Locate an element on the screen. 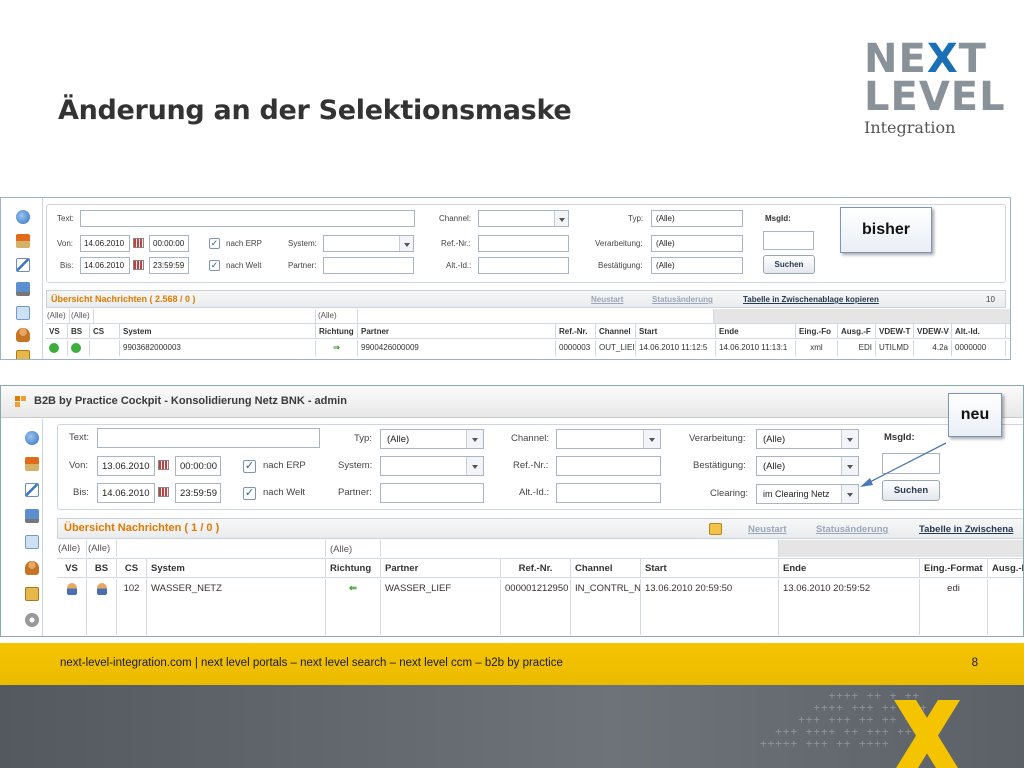 The height and width of the screenshot is (768, 1024). column-header: VDEW-T is located at coordinates (895, 331).